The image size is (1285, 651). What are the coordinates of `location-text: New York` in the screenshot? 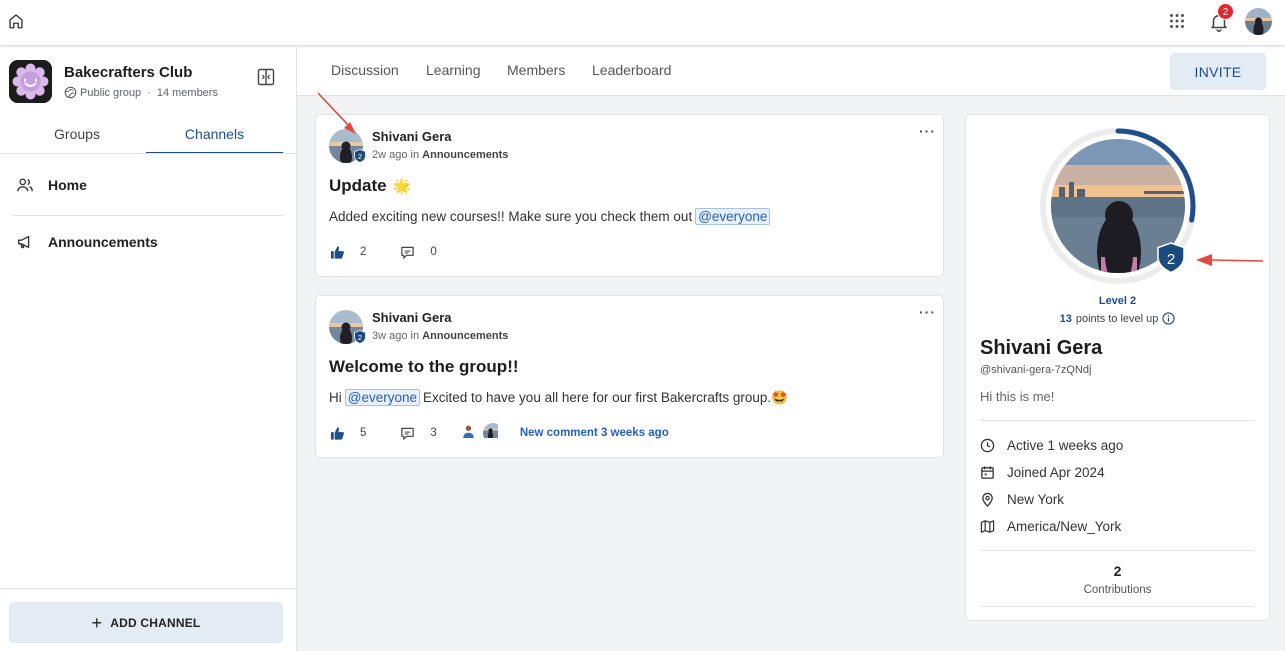 It's located at (1036, 499).